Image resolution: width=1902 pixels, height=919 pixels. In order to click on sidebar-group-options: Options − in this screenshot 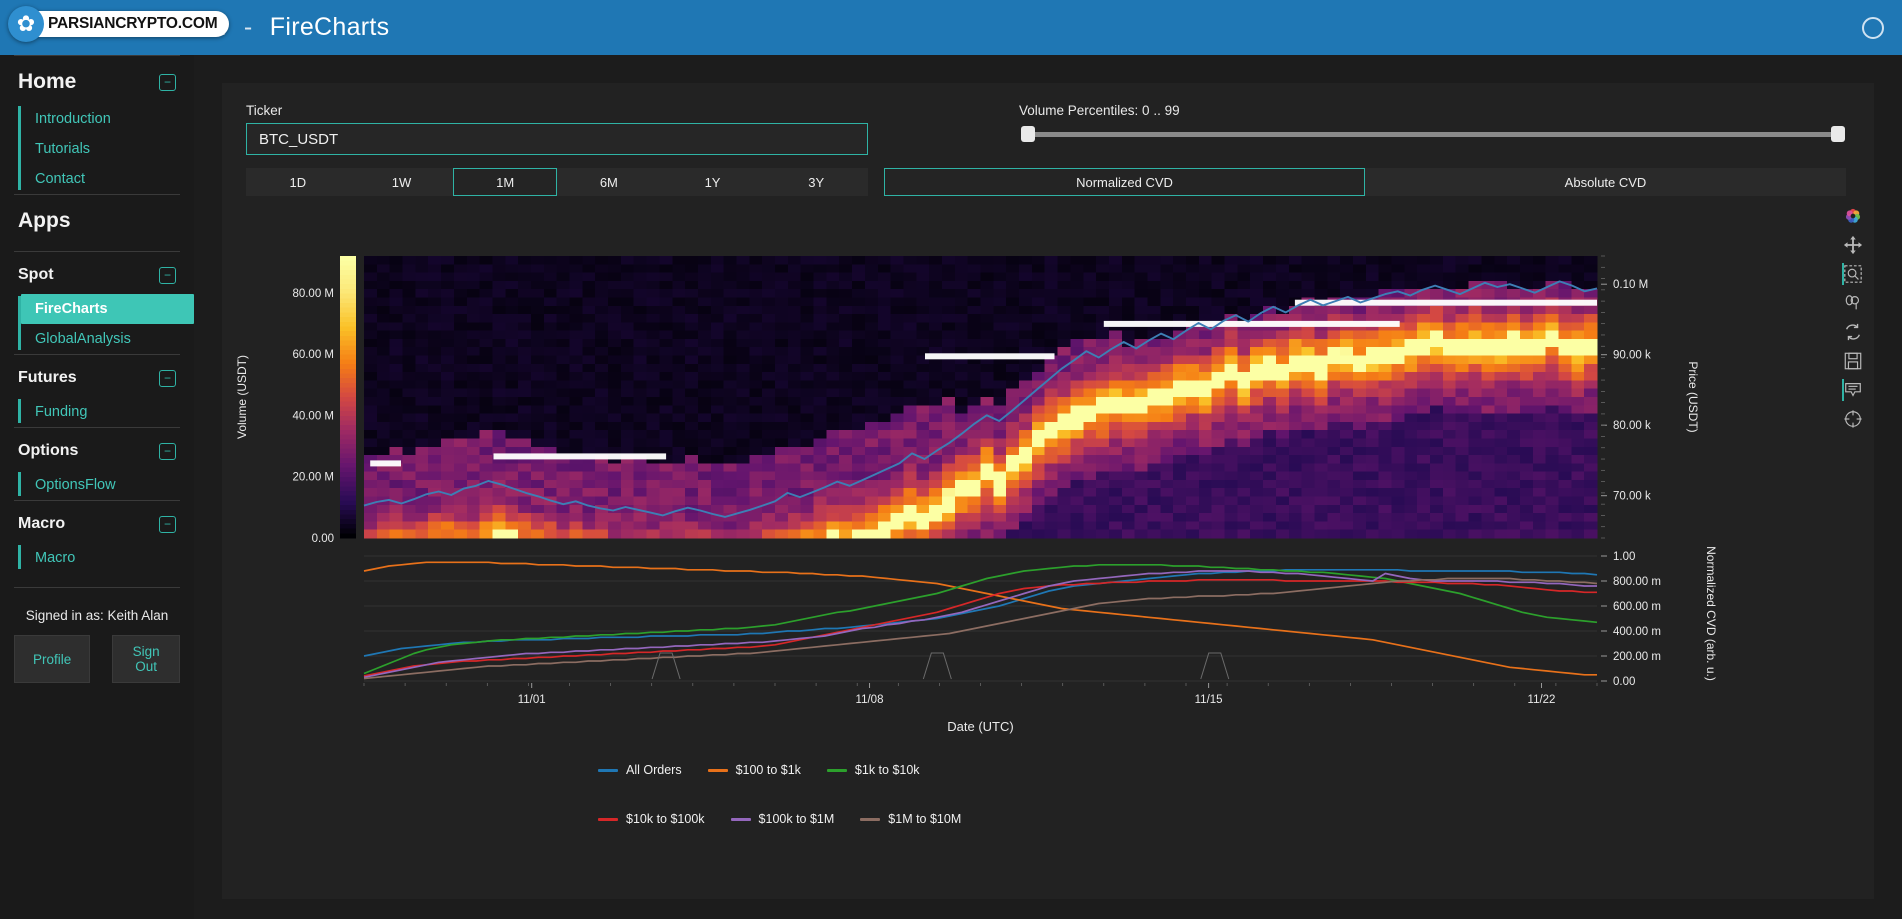, I will do `click(97, 449)`.